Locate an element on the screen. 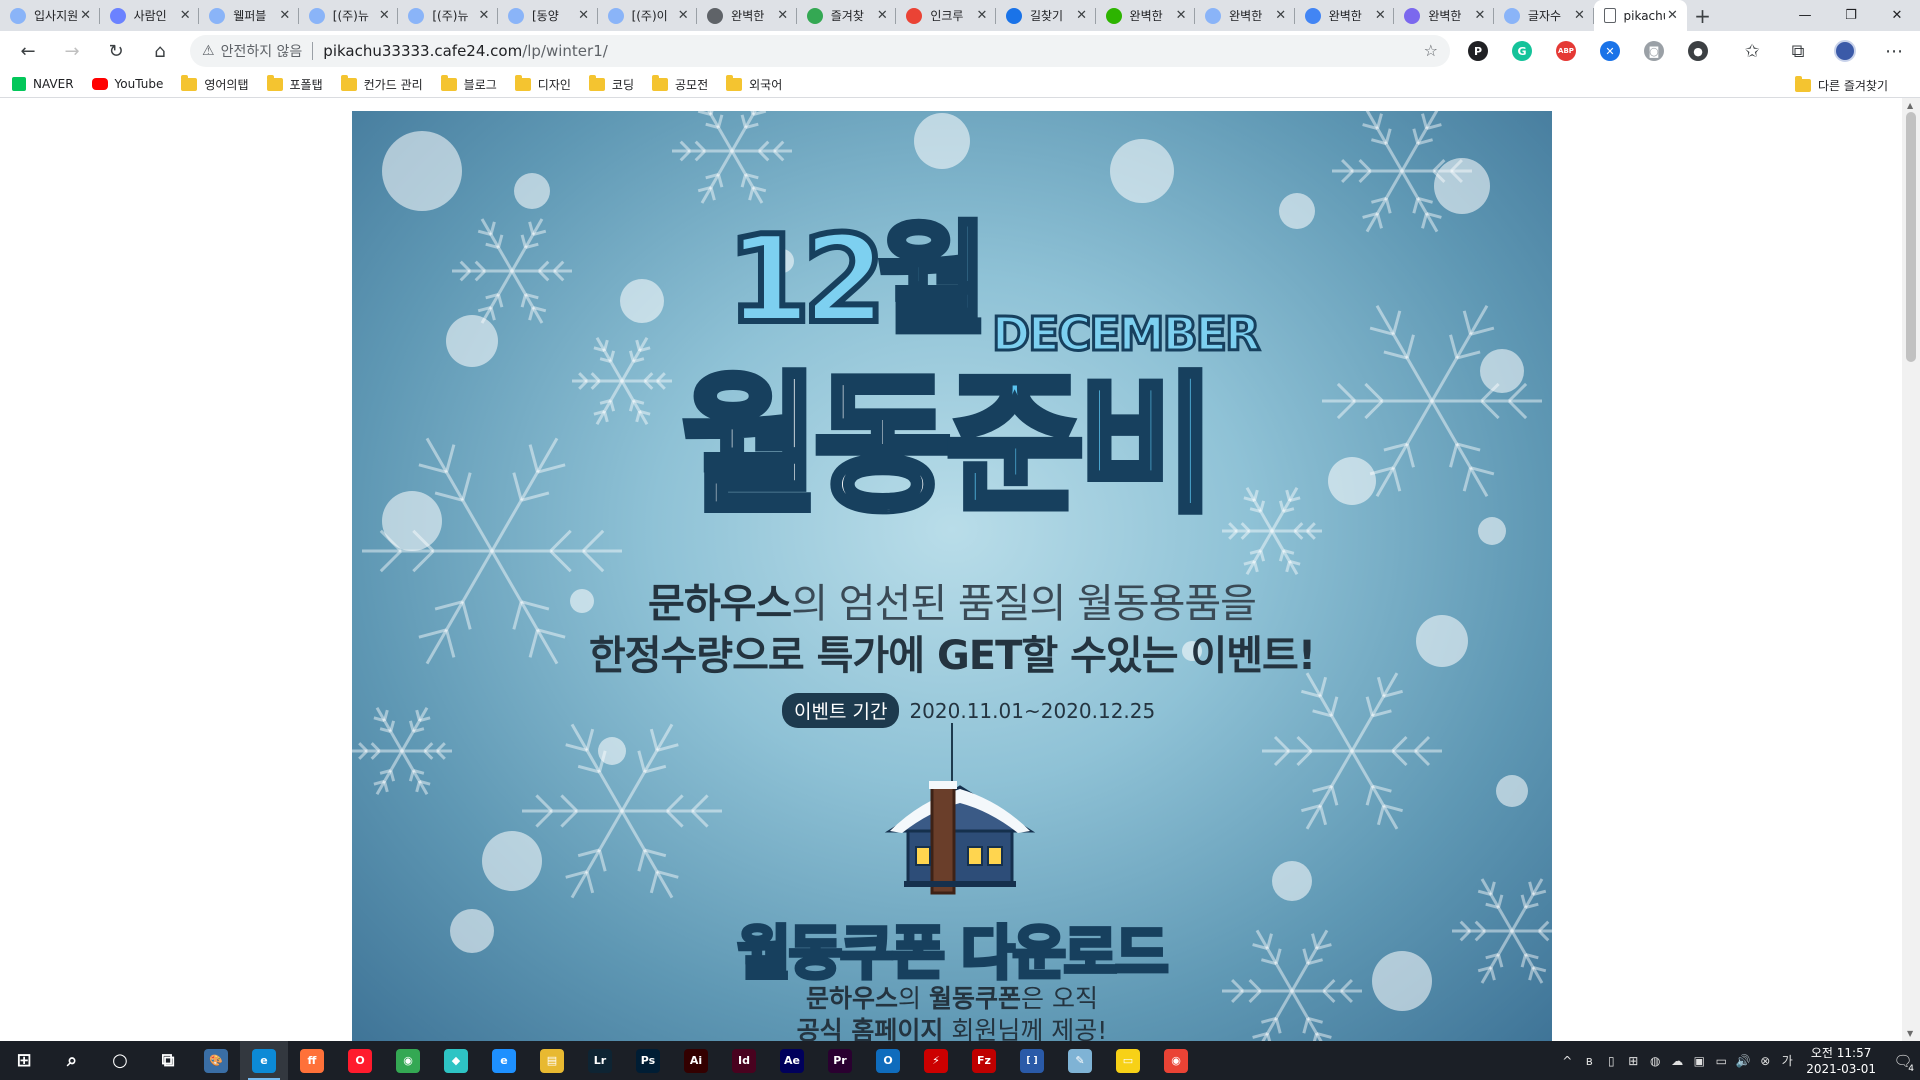 This screenshot has width=1920, height=1080. extension-p-icon: P is located at coordinates (1478, 51).